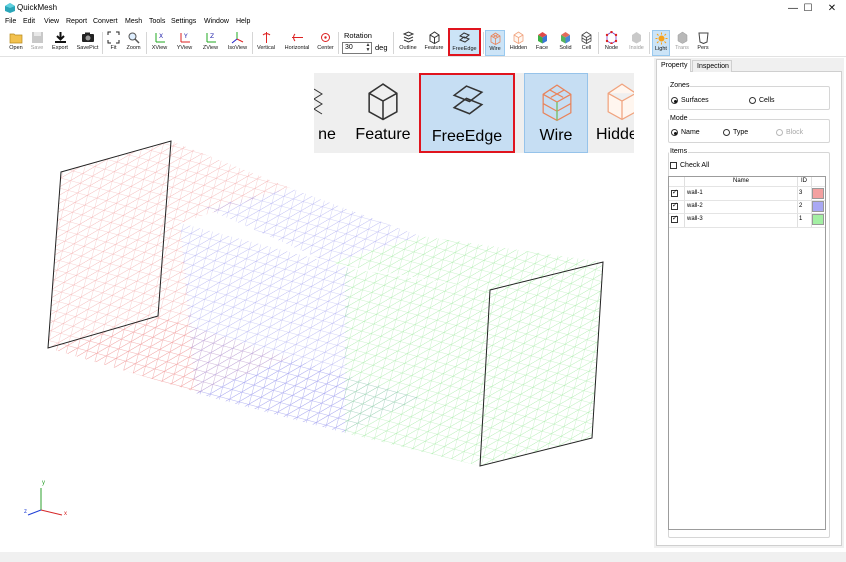 The height and width of the screenshot is (562, 846). What do you see at coordinates (673, 165) in the screenshot?
I see `check-all-checkbox` at bounding box center [673, 165].